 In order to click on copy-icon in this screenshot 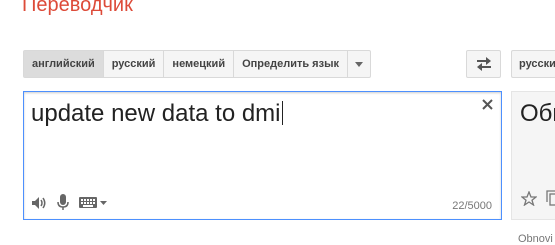, I will do `click(550, 198)`.